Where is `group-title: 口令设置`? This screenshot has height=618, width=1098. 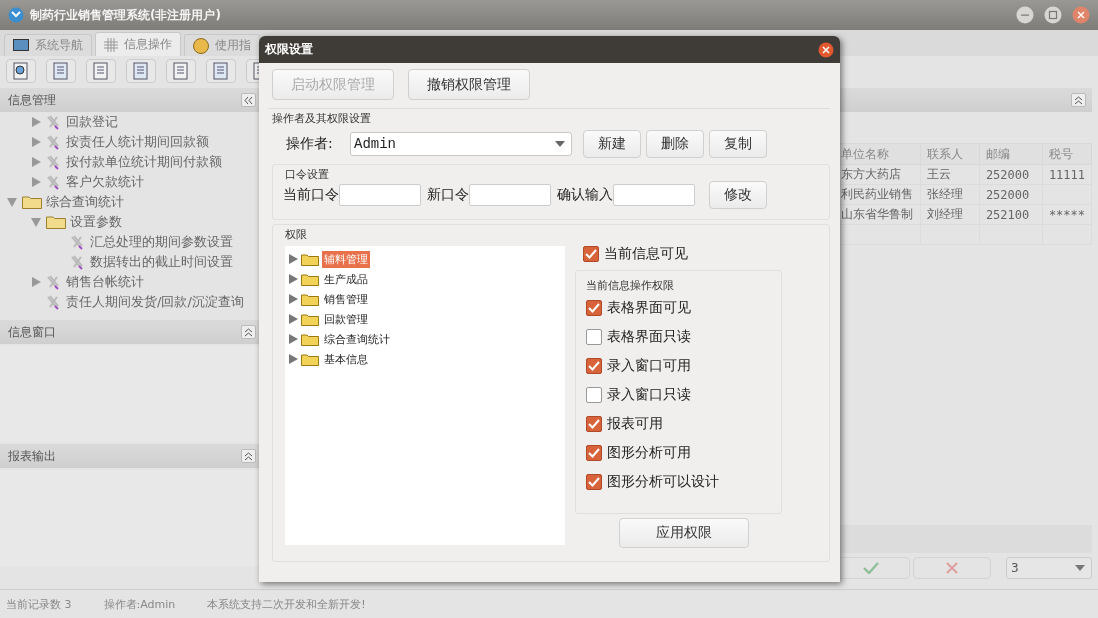
group-title: 口令设置 is located at coordinates (307, 174).